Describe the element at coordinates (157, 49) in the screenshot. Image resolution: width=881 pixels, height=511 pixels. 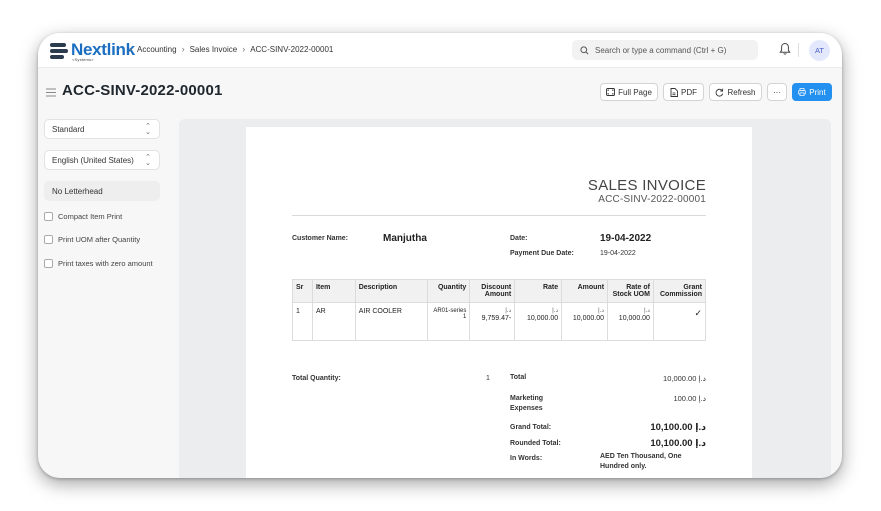
I see `breadcrumb-accounting: Accounting` at that location.